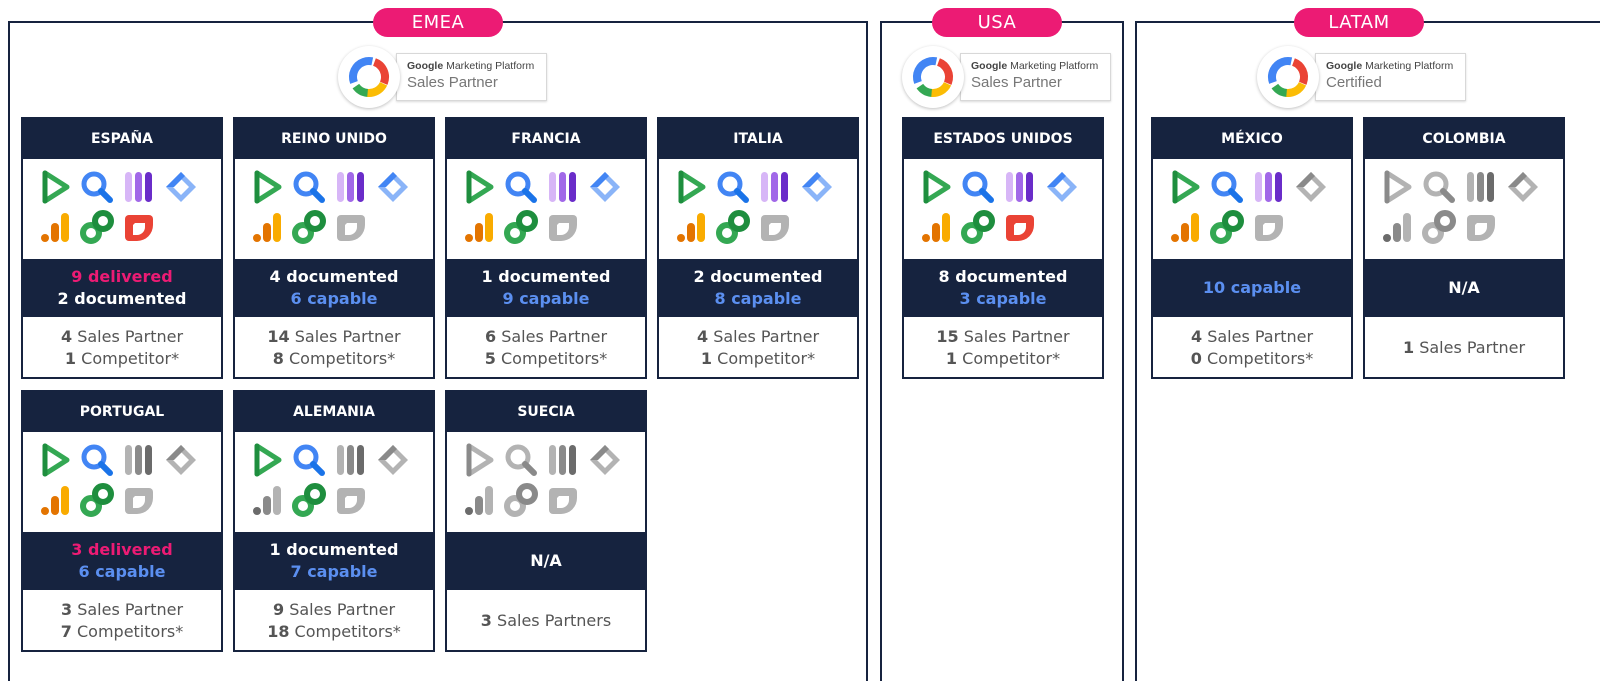  What do you see at coordinates (1354, 82) in the screenshot?
I see `badge-tier: Certified` at bounding box center [1354, 82].